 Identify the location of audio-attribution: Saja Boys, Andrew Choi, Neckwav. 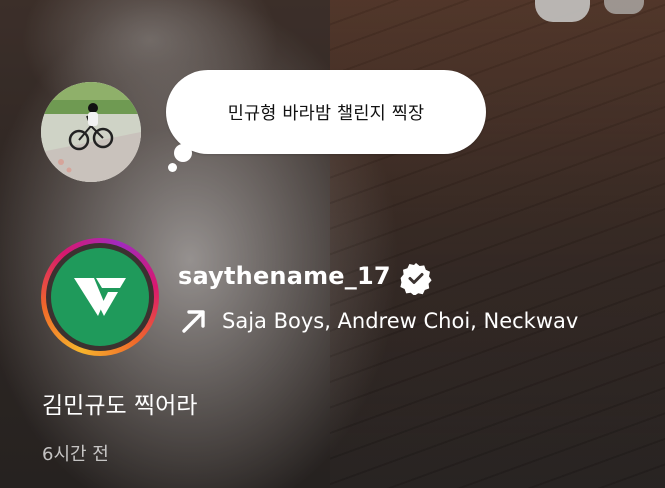
(380, 321).